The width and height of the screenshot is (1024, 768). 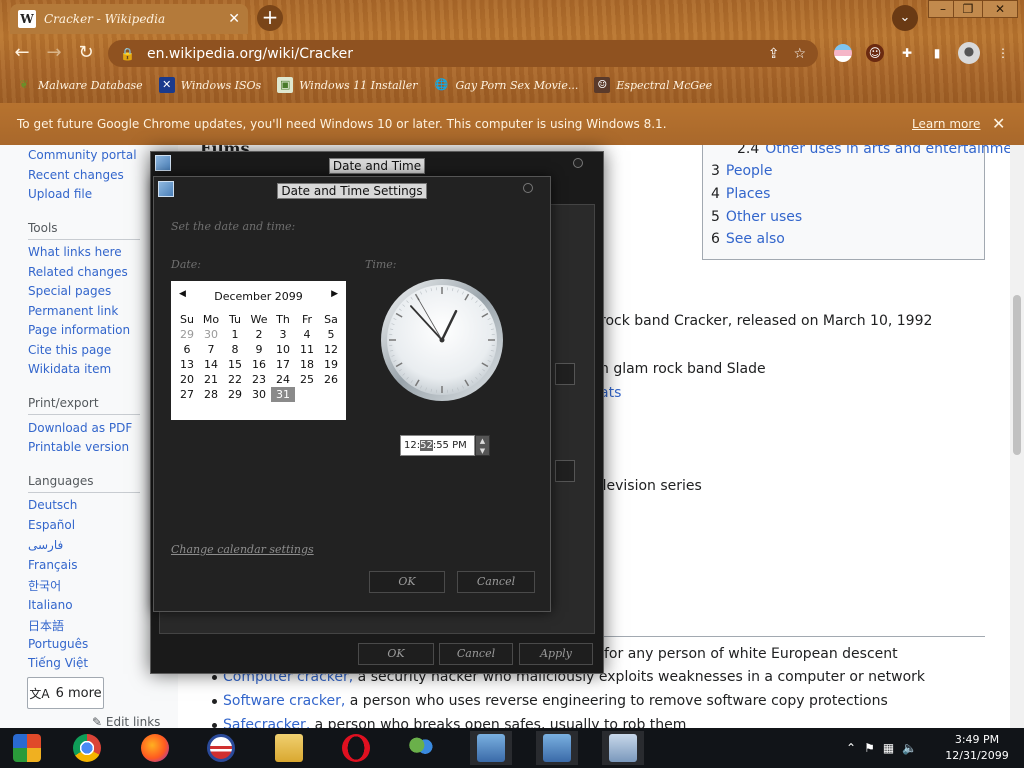 I want to click on time-spinner: ▲ ▼, so click(x=482, y=445).